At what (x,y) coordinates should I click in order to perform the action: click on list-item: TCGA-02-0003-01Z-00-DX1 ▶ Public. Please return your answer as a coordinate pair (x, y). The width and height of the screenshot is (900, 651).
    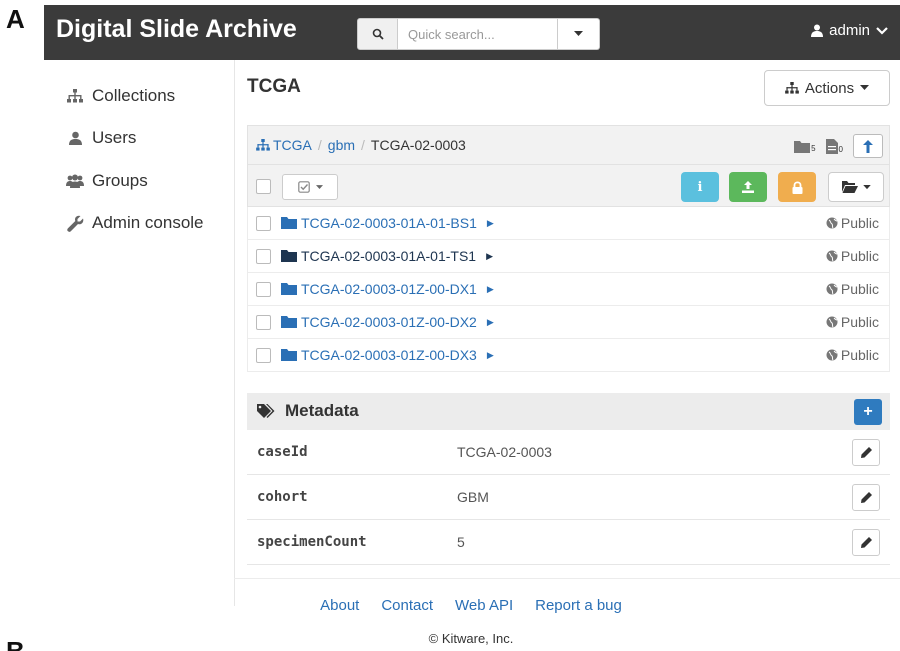
    Looking at the image, I should click on (568, 289).